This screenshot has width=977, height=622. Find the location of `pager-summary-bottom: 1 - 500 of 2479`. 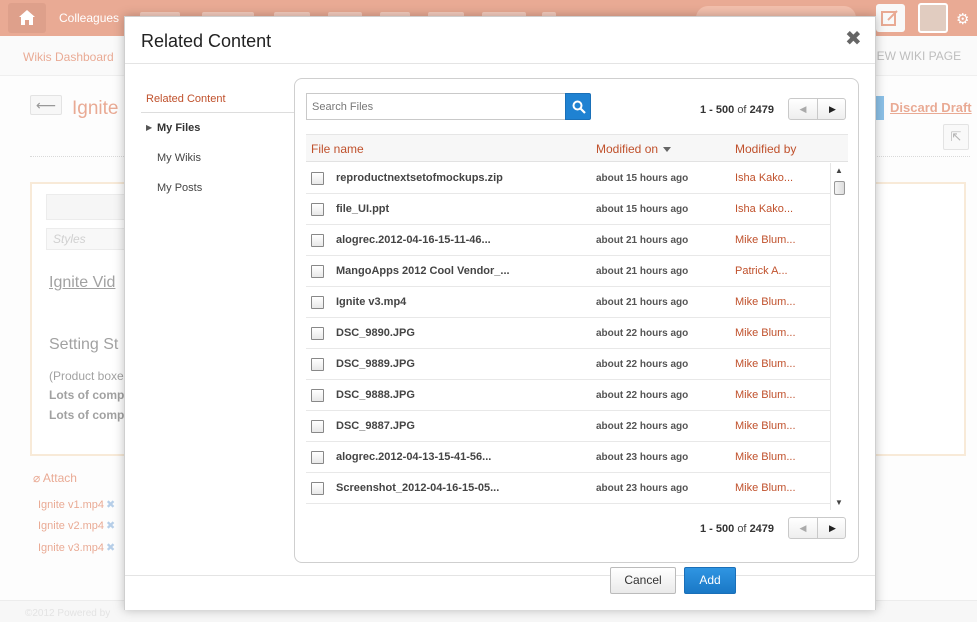

pager-summary-bottom: 1 - 500 of 2479 is located at coordinates (737, 529).